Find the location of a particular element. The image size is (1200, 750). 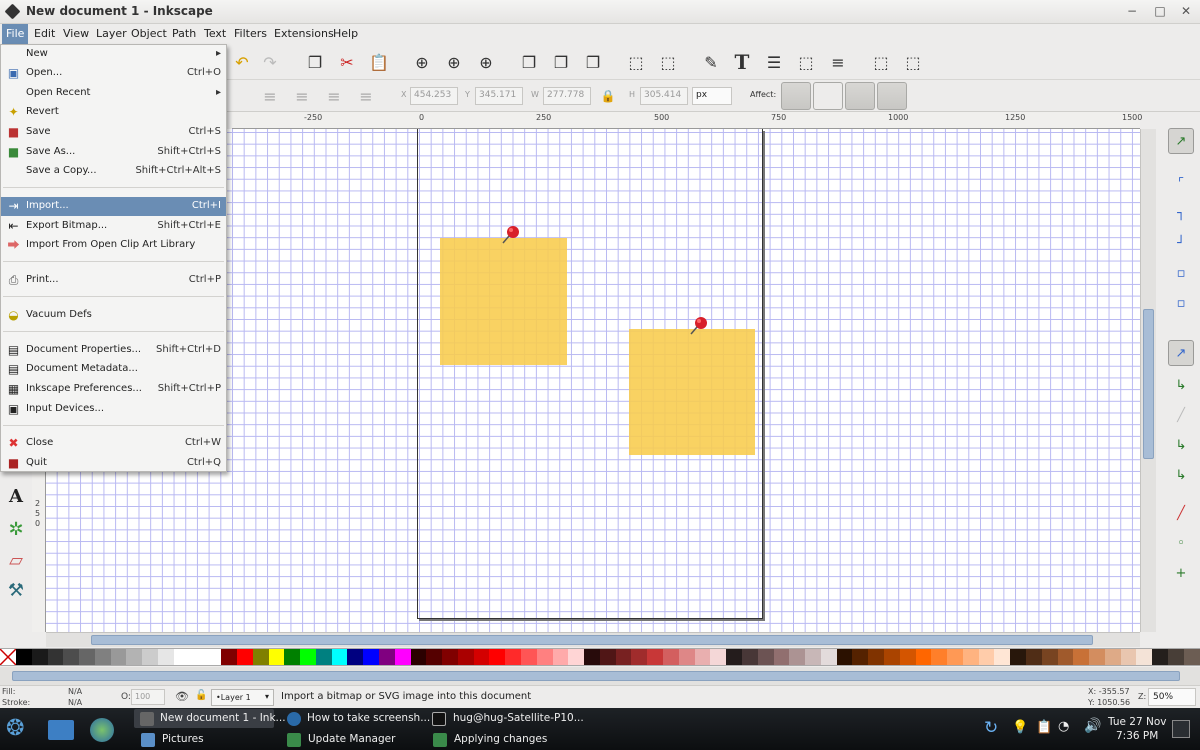

taskbar-window: Pictures is located at coordinates (183, 739).